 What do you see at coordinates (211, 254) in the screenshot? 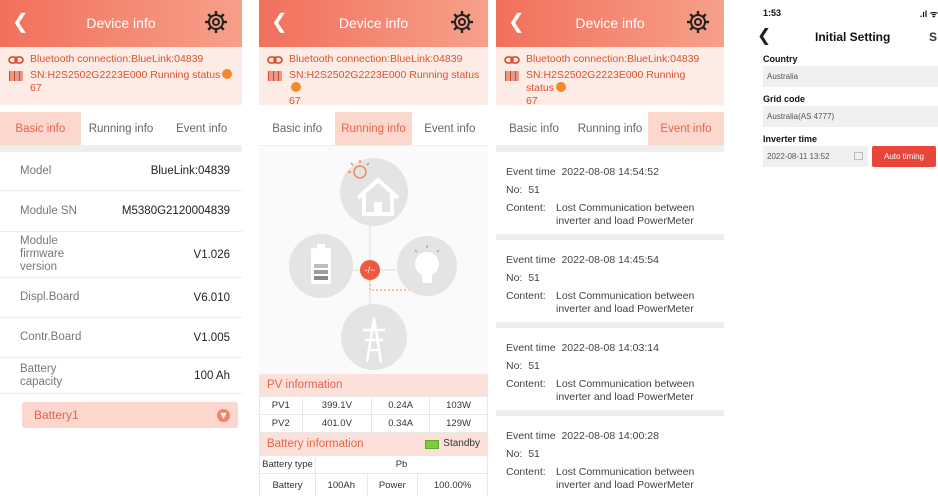
I see `row-value: V1.026` at bounding box center [211, 254].